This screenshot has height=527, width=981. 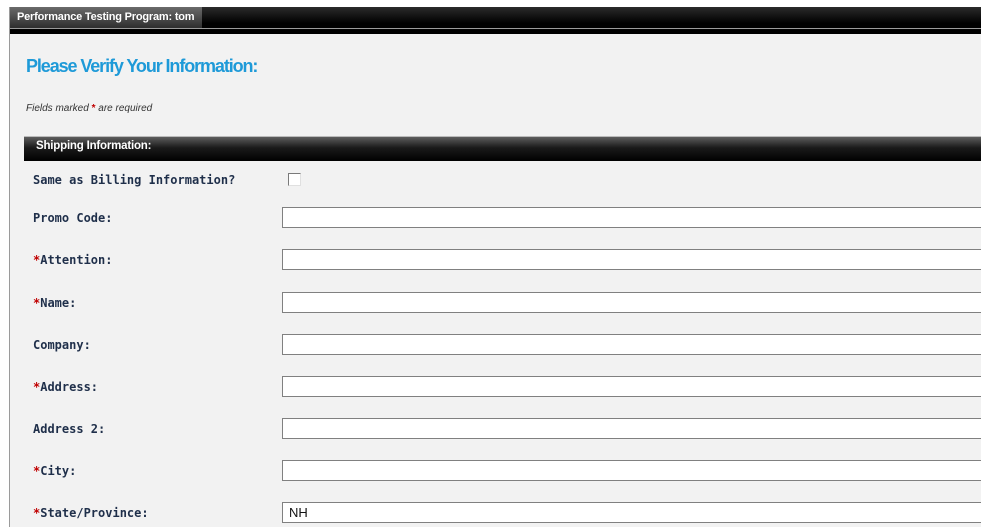 I want to click on attention-label: *Attention:, so click(x=72, y=260).